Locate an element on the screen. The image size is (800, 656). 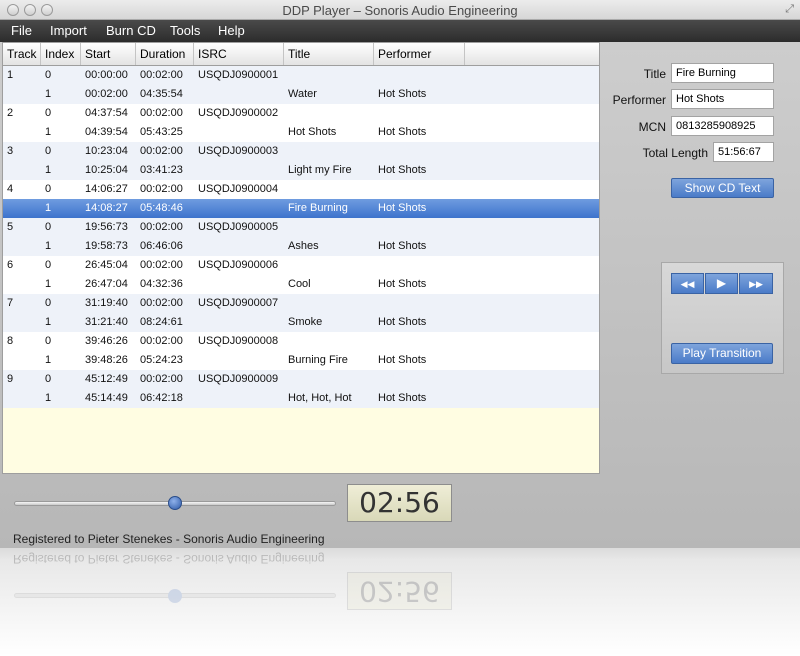
position-slider-thumb is located at coordinates (175, 503).